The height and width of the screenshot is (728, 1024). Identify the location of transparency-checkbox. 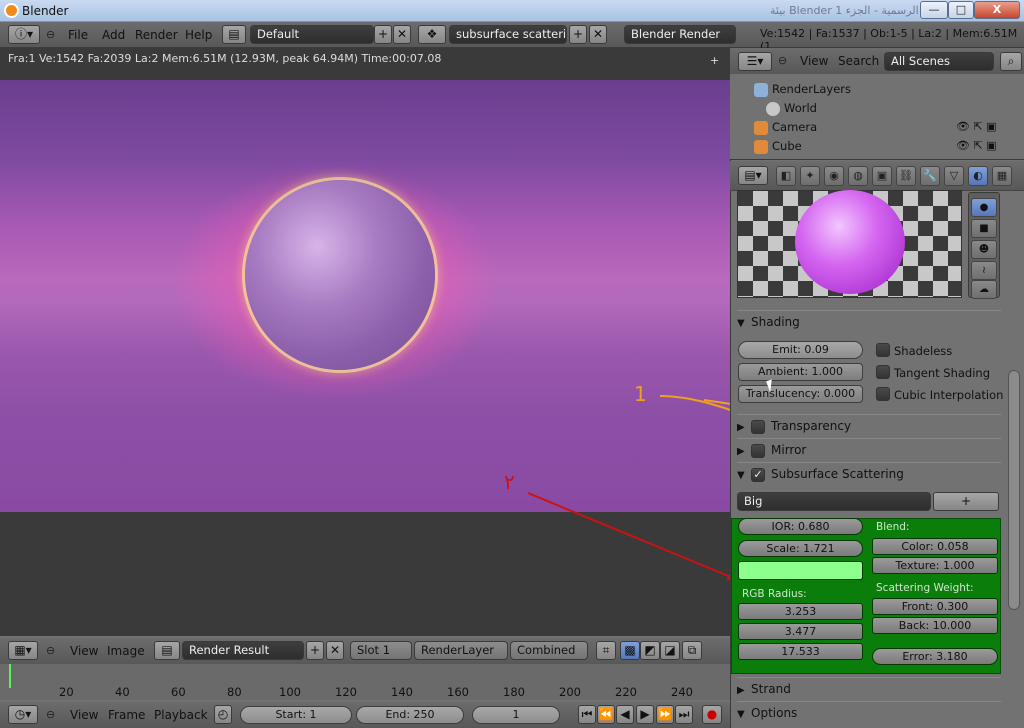
(758, 426).